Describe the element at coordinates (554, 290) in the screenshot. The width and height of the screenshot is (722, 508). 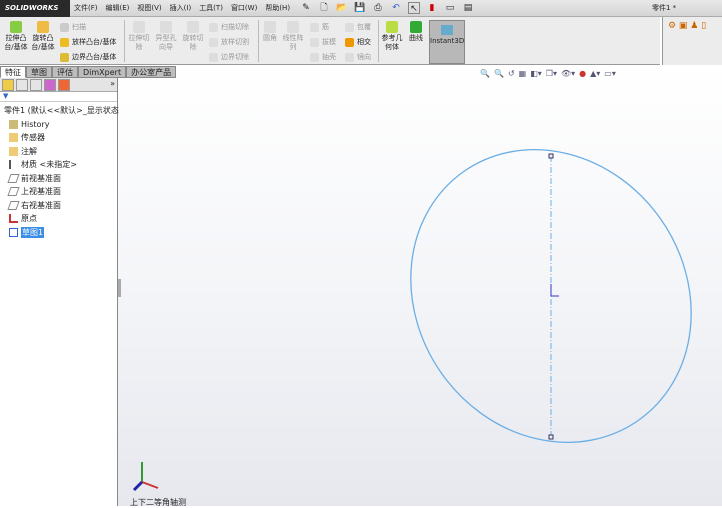
I see `origin-icon` at that location.